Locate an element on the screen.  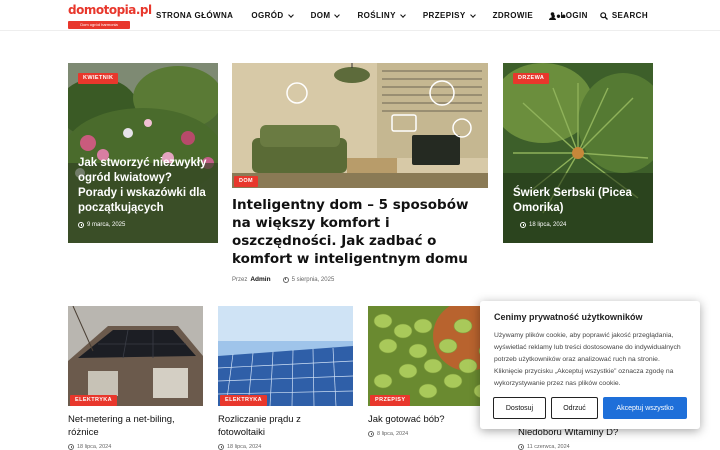
search-label: SEARCH is located at coordinates (629, 15).